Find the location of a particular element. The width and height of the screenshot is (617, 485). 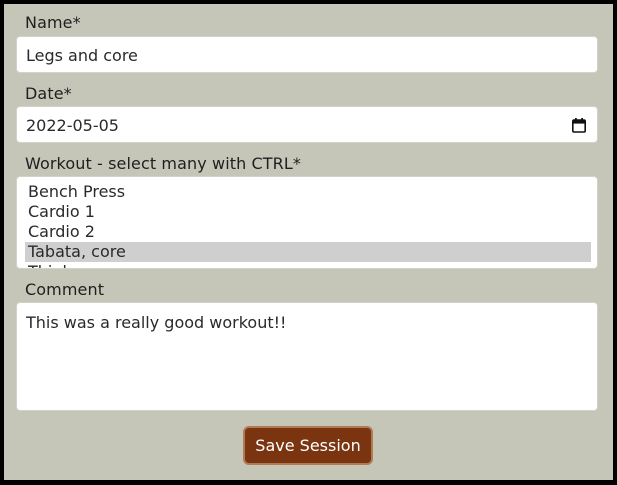

date-input: 2022-05-05 is located at coordinates (307, 124).